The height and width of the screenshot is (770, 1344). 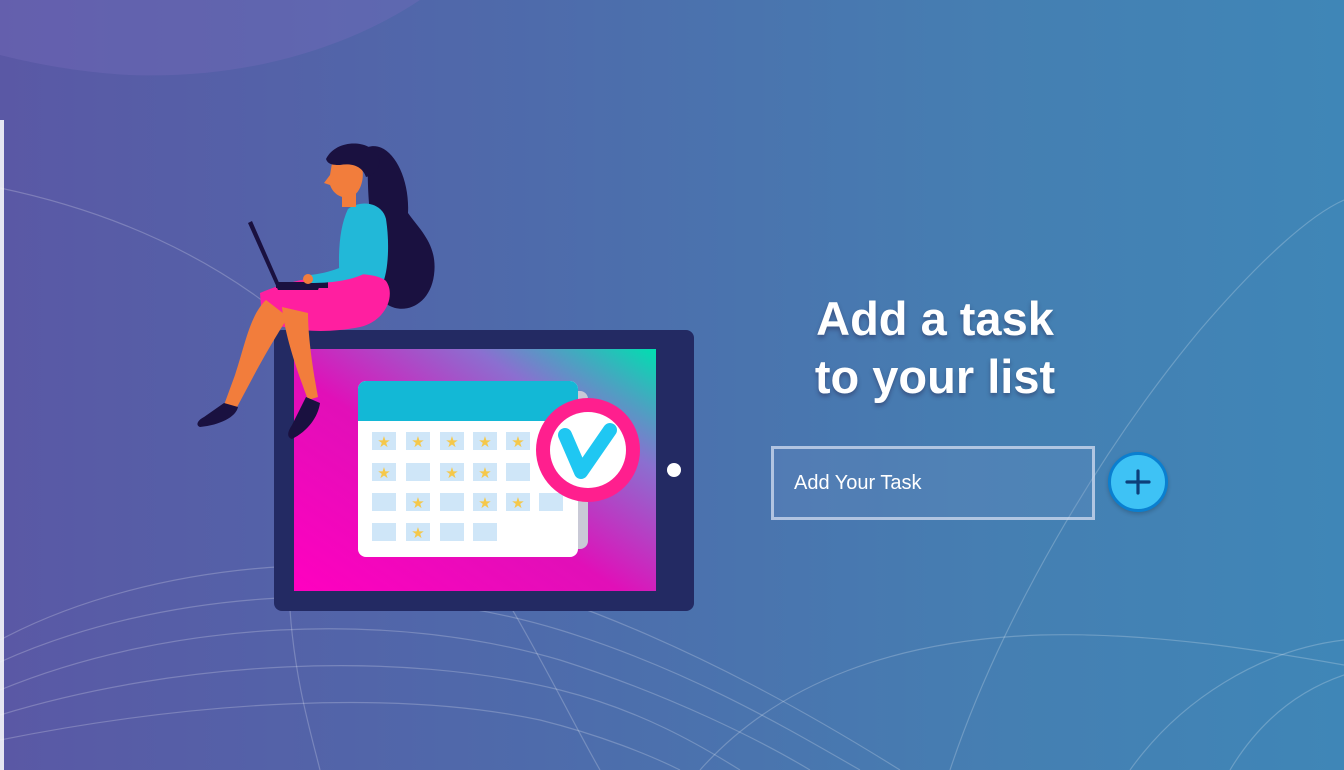 What do you see at coordinates (935, 376) in the screenshot?
I see `title-line-2: to your list` at bounding box center [935, 376].